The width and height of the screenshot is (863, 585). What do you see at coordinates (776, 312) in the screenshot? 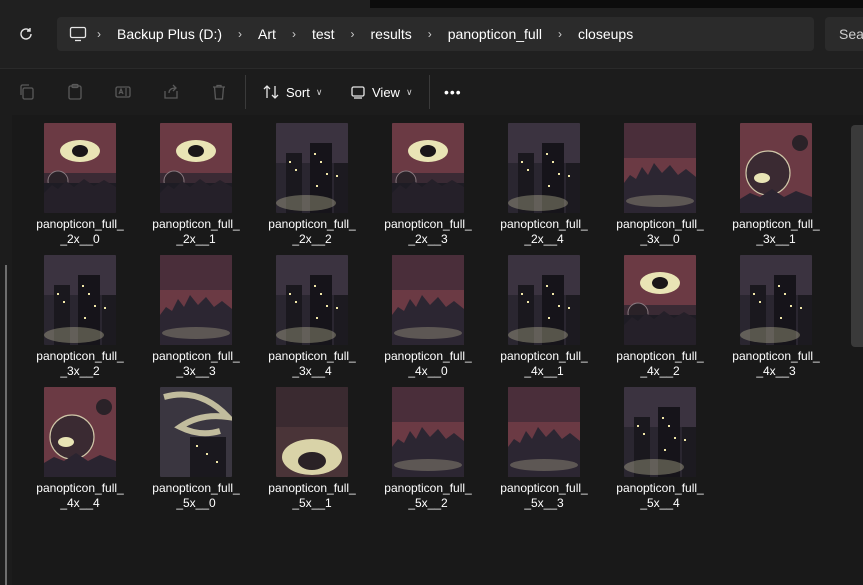
I see `file-item: panopticon_full_ _4x__3` at bounding box center [776, 312].